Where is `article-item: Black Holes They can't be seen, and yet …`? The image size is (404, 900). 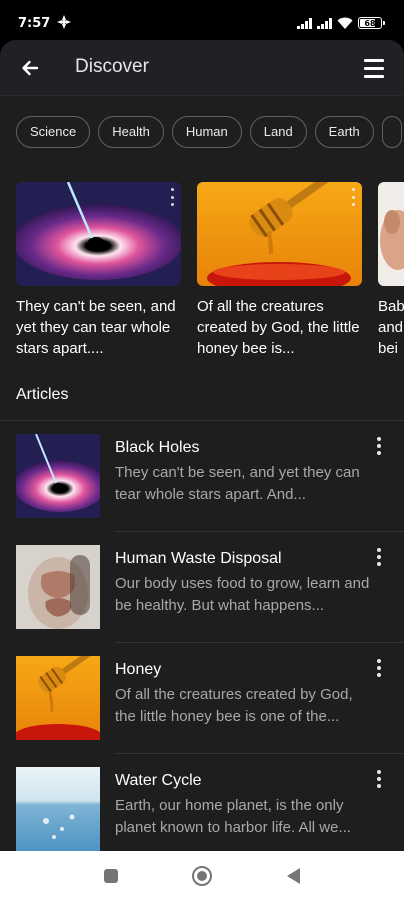 article-item: Black Holes They can't be seen, and yet … is located at coordinates (202, 476).